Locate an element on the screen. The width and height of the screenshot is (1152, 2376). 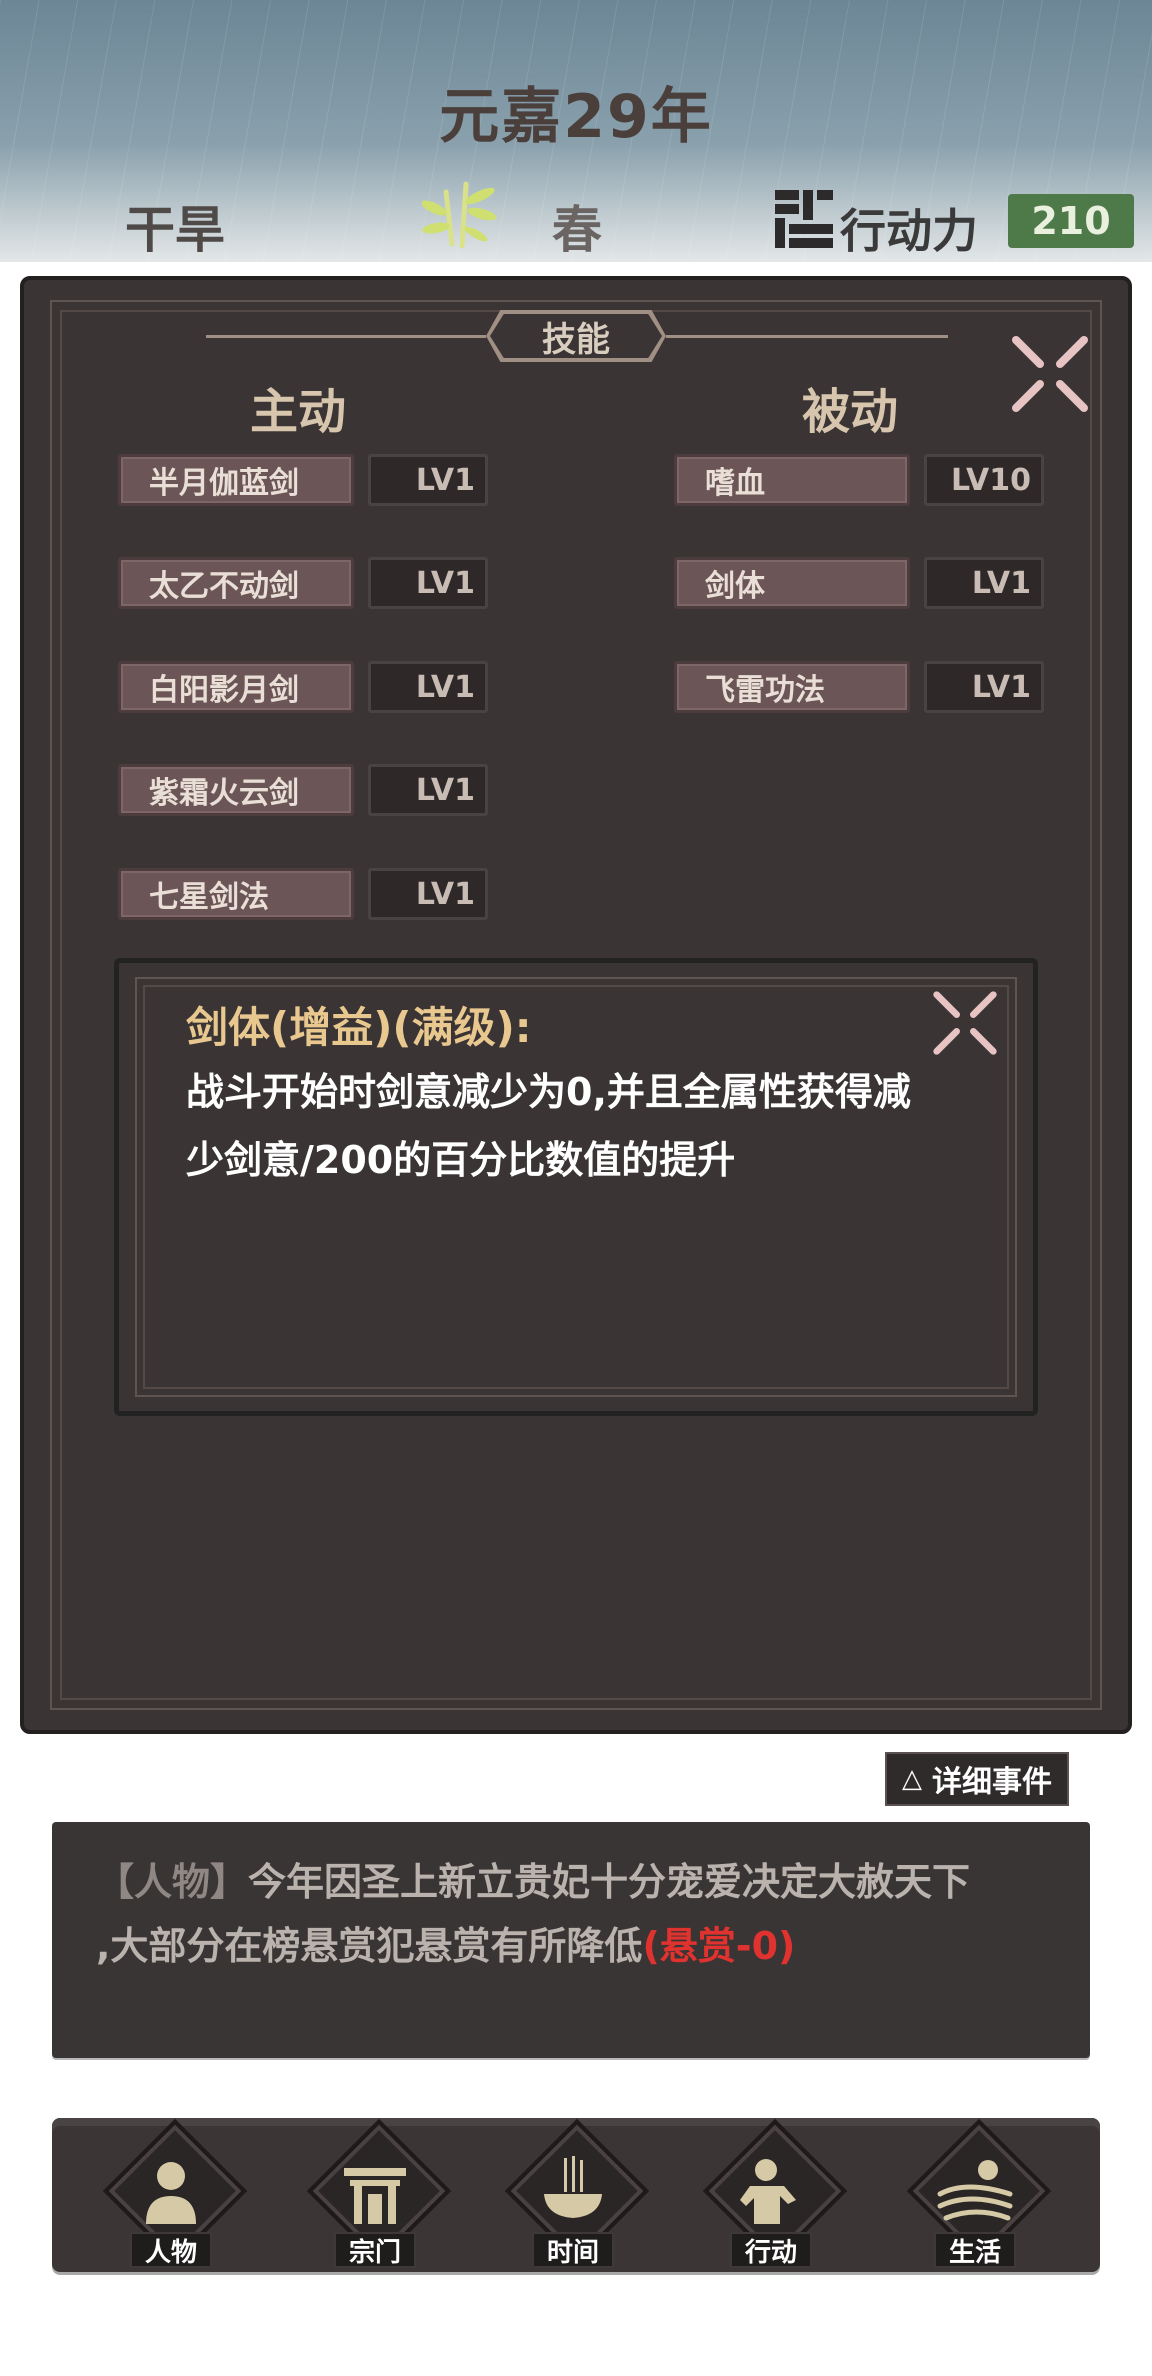
detail-description: 战斗开始时剑意减少为0,并且全属性获得减 少剑意/200的百分比数值的提升 is located at coordinates (586, 1126).